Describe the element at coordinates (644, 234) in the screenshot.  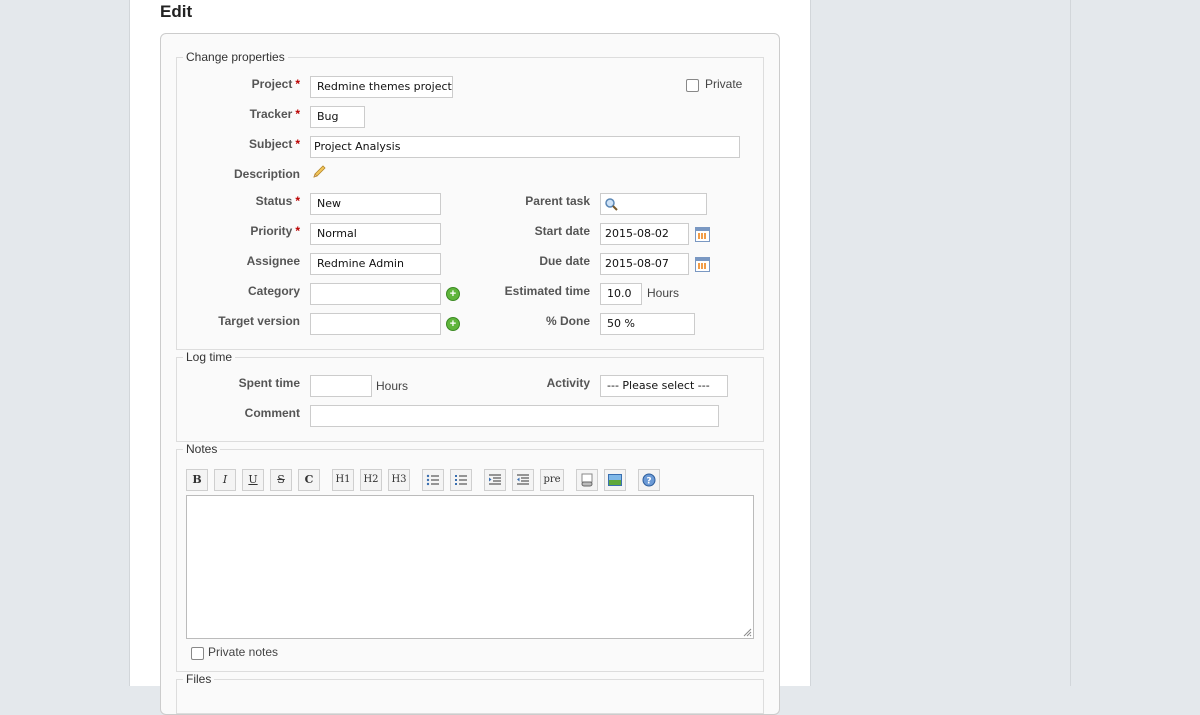
I see `start-date-input: 2015-08-02` at that location.